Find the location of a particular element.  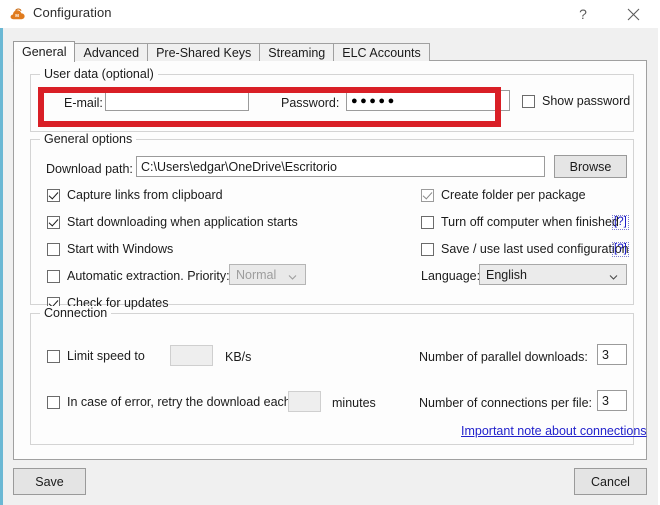

save-config-label: Save / use last used configuration is located at coordinates (535, 249).